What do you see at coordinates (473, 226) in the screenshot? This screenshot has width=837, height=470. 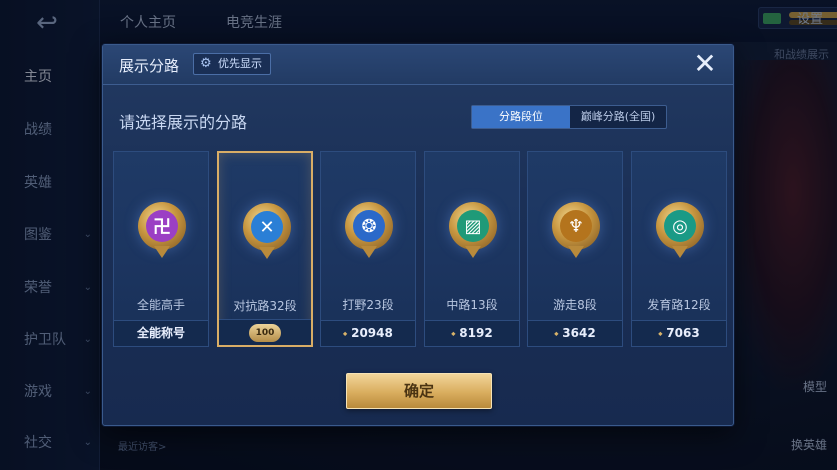 I see `emblem-core: ▨` at bounding box center [473, 226].